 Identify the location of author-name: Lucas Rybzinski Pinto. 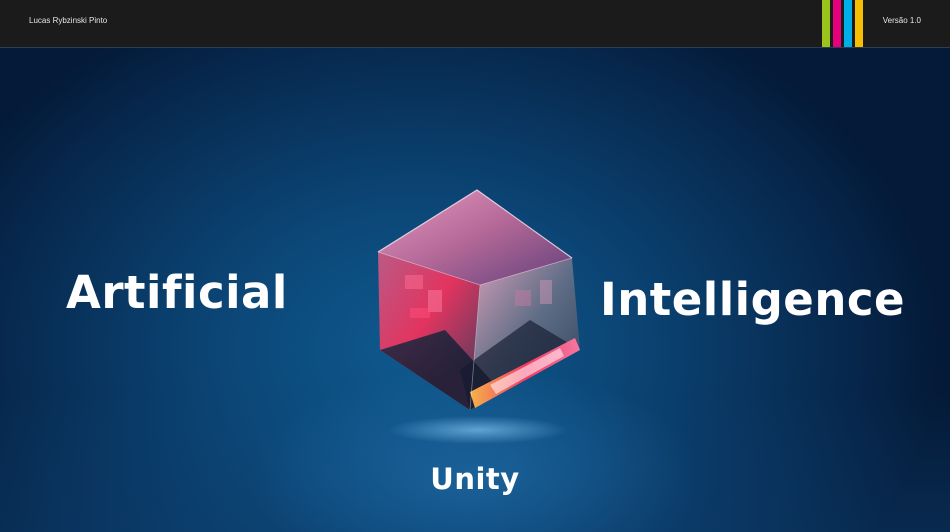
(68, 20).